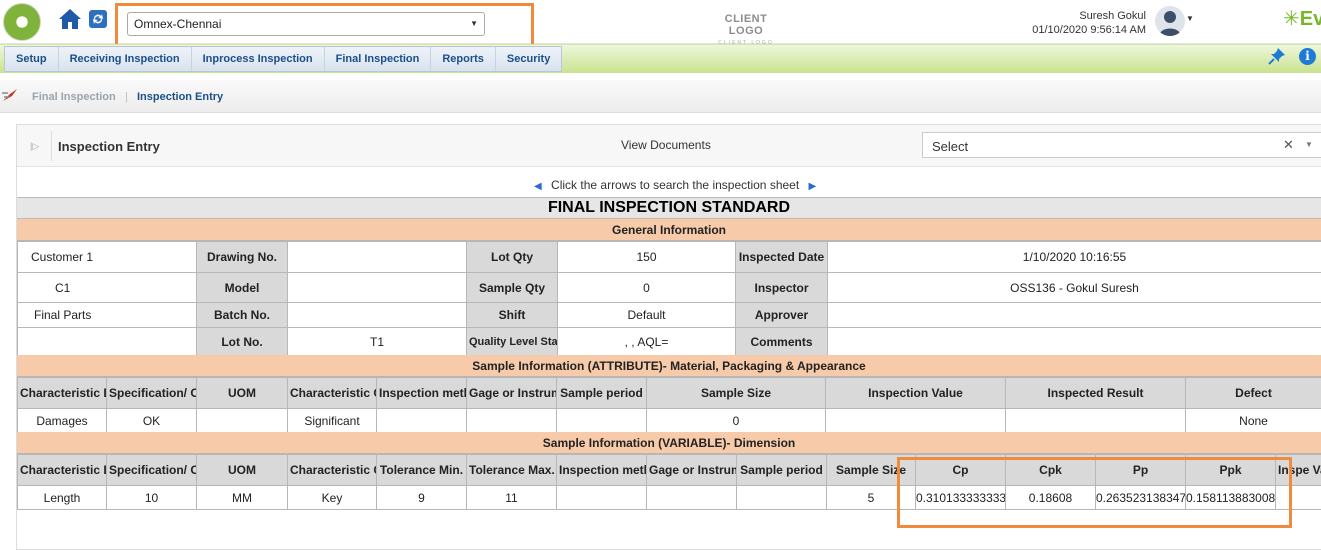 This screenshot has width=1321, height=550. I want to click on cell-defect: None, so click(1253, 420).